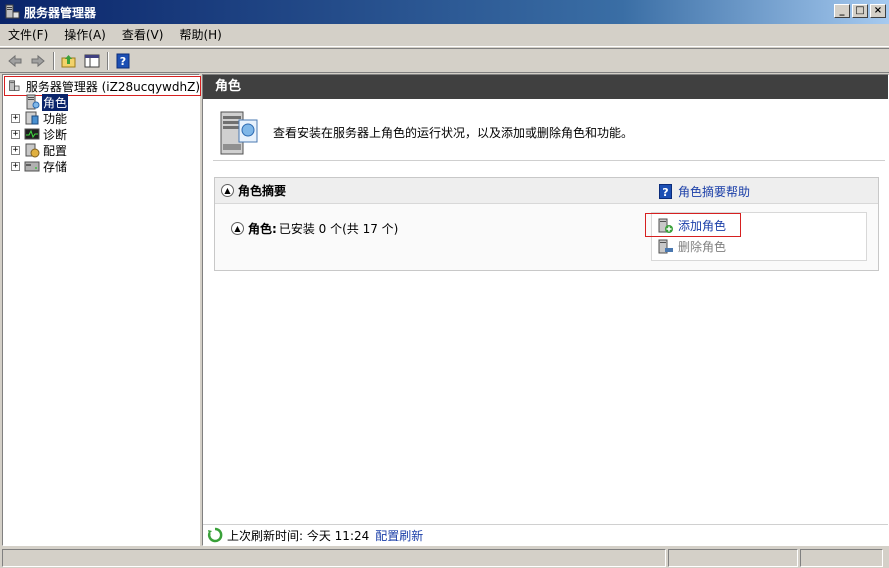  What do you see at coordinates (298, 535) in the screenshot?
I see `last-refresh-text: 上次刷新时间: 今天 11:24` at bounding box center [298, 535].